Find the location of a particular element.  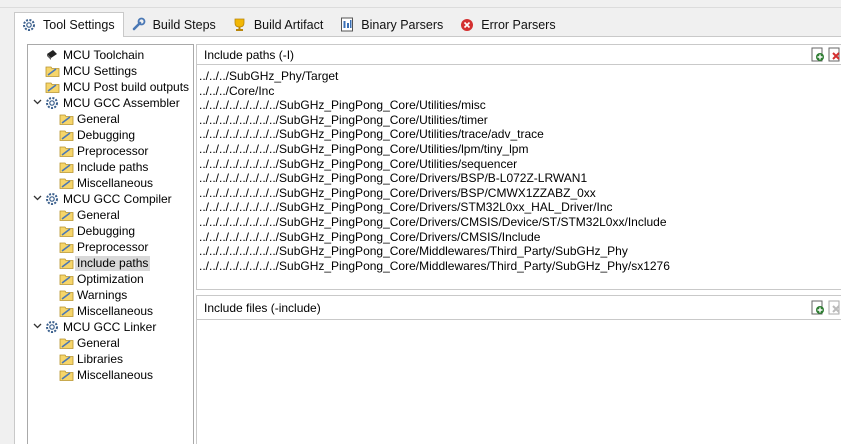

tree-item-asm-miscellaneous: Miscellaneous is located at coordinates (106, 183).